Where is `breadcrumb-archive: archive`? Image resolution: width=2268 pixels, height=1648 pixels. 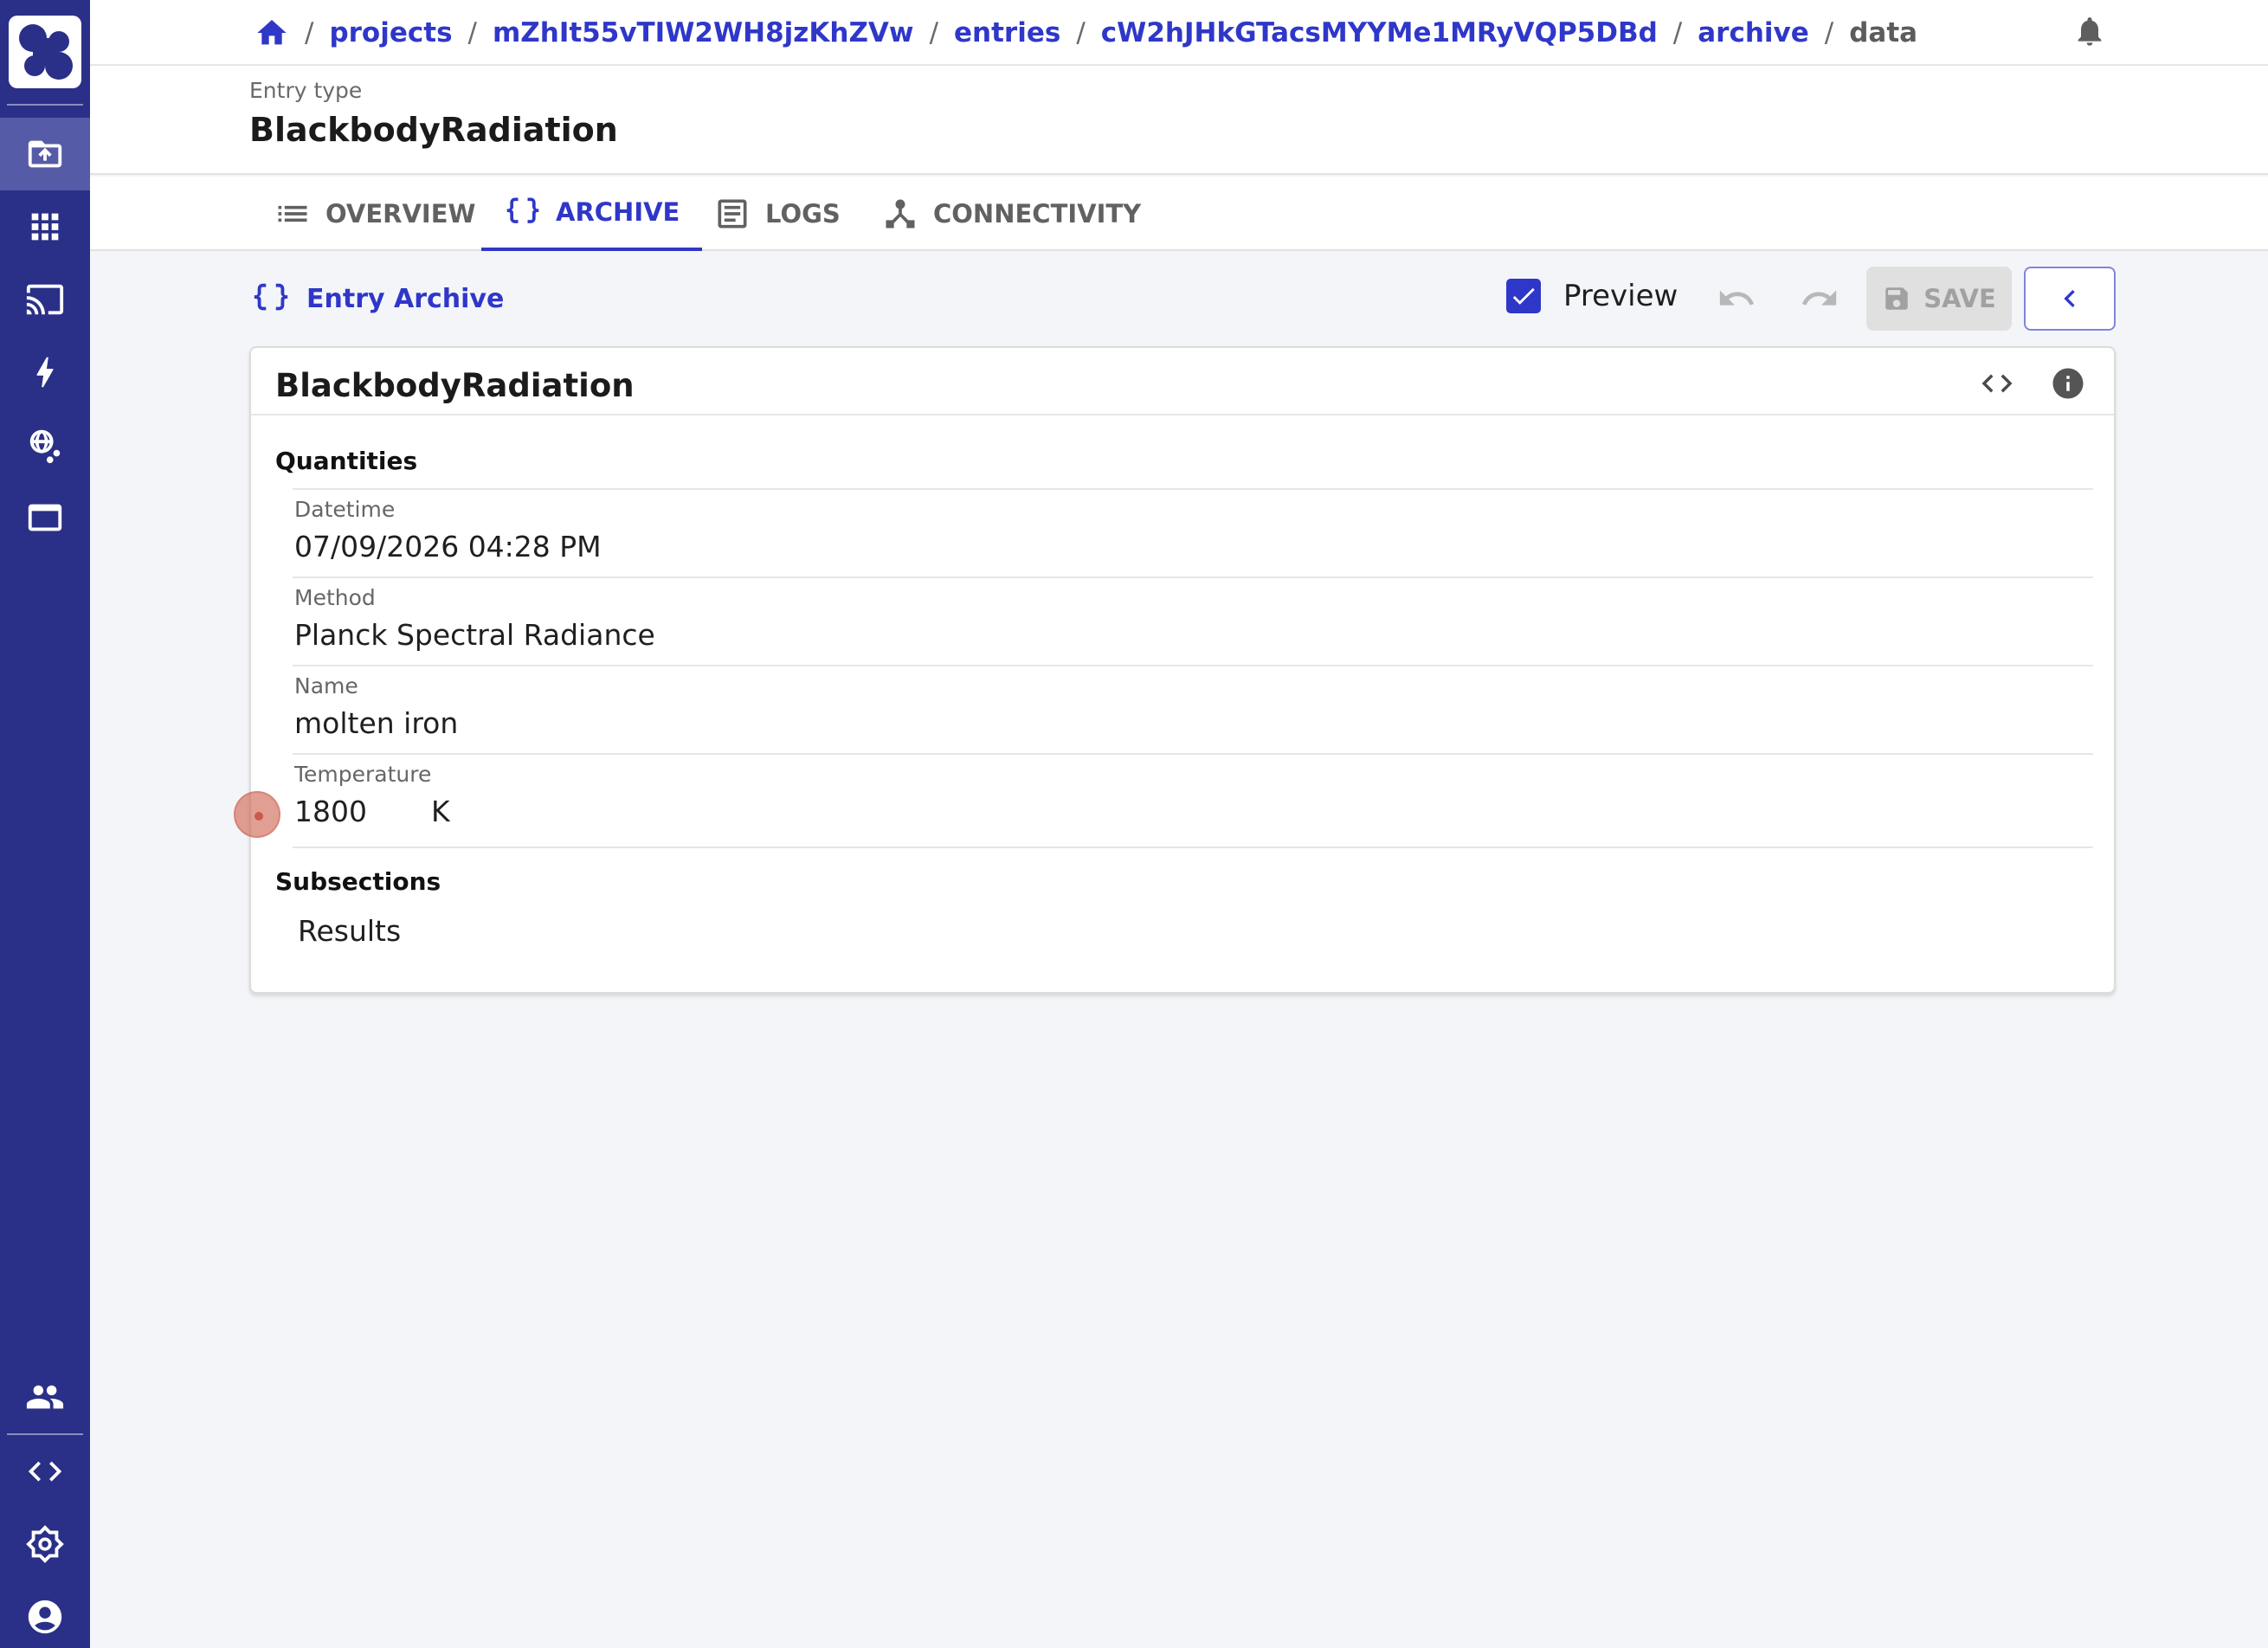 breadcrumb-archive: archive is located at coordinates (1753, 32).